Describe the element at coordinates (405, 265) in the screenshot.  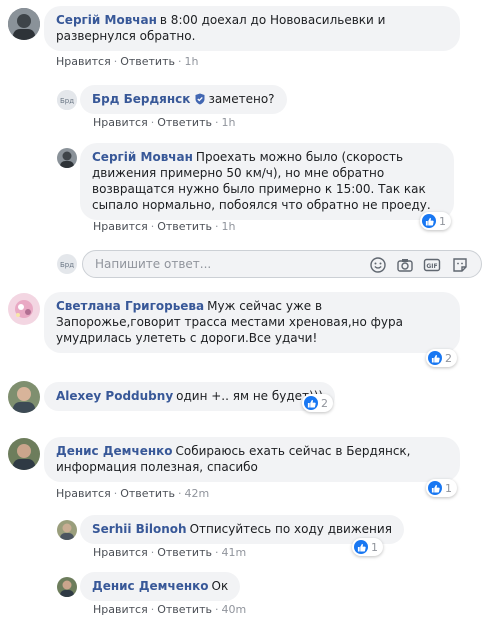
I see `camera-icon` at that location.